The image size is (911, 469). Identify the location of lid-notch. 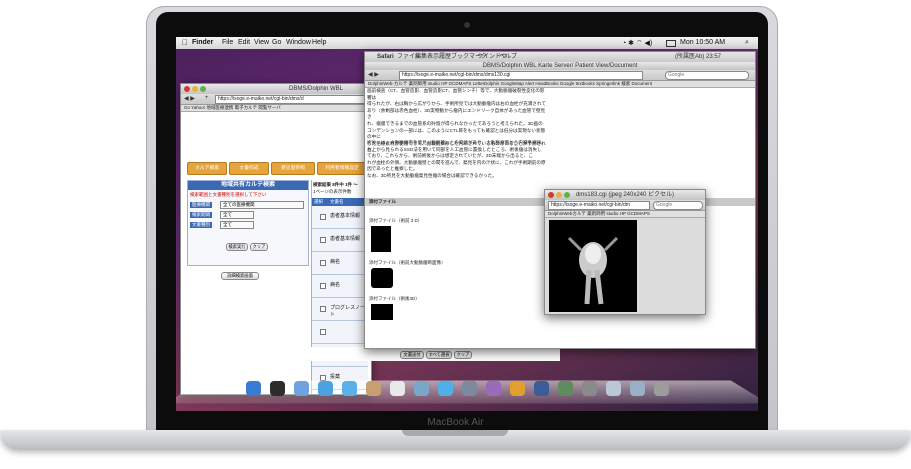
(455, 433).